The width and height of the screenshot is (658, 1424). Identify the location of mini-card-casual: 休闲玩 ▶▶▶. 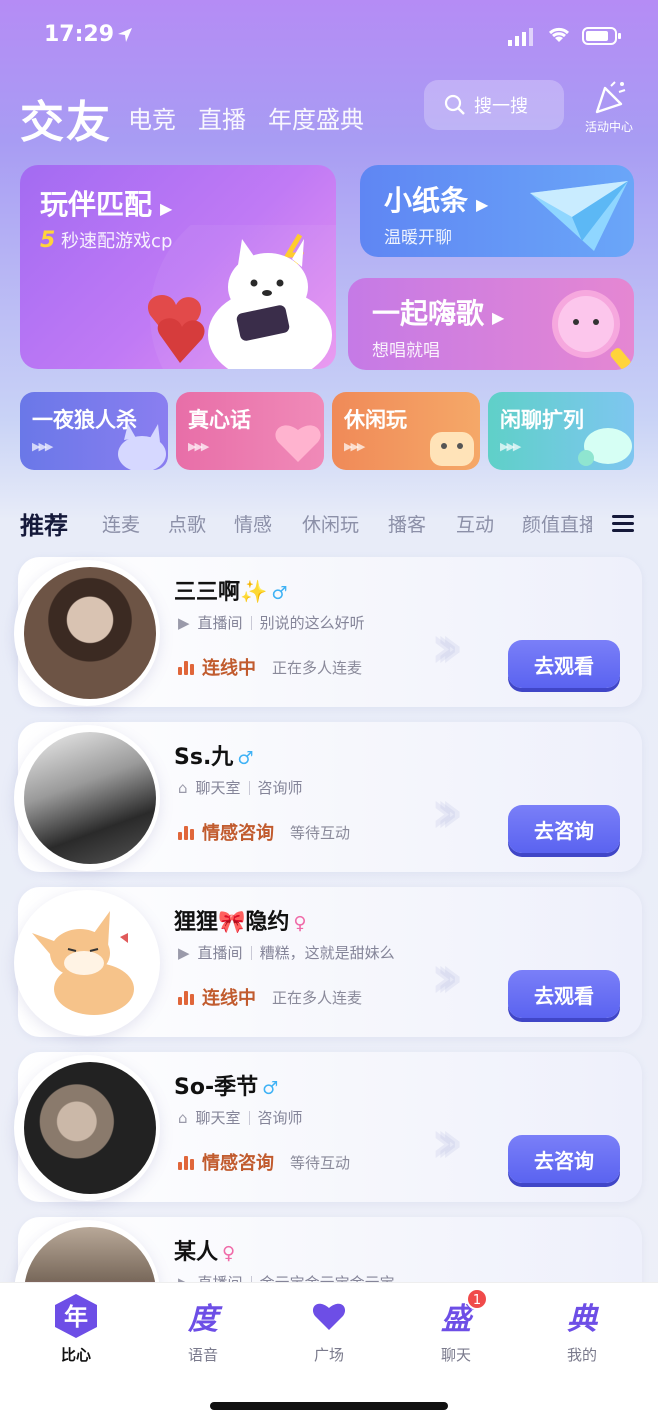
(406, 431).